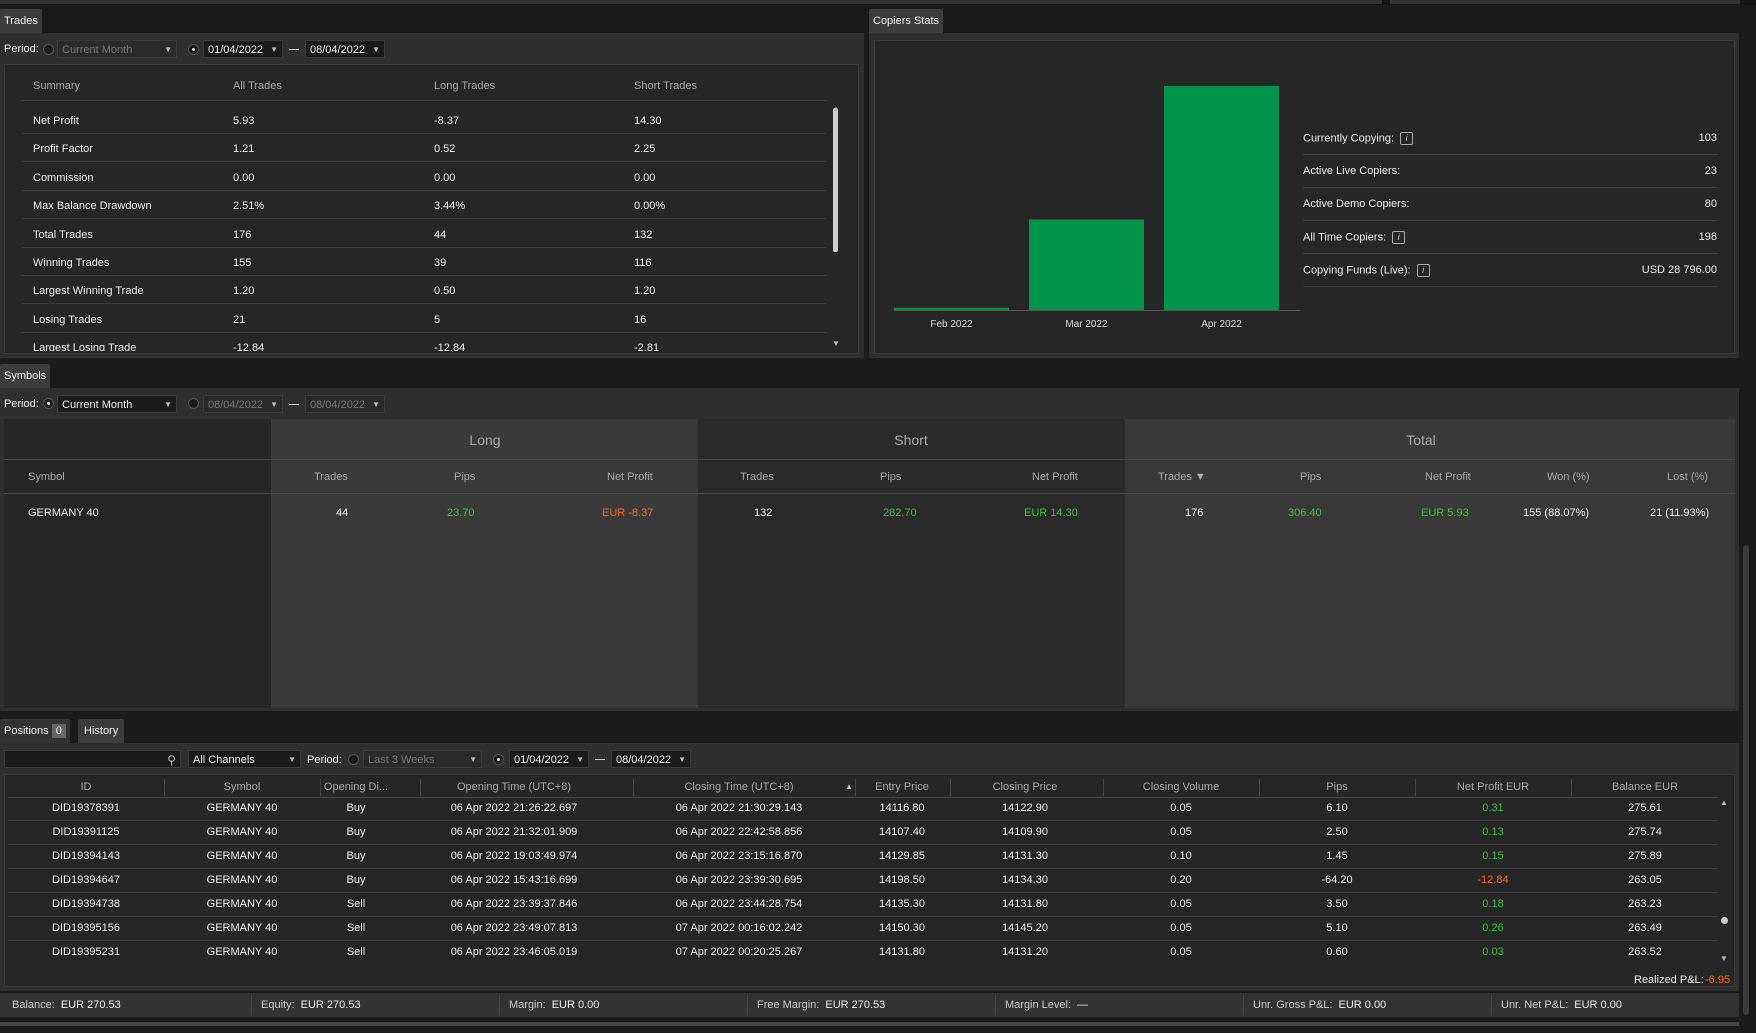 This screenshot has width=1756, height=1033. Describe the element at coordinates (739, 880) in the screenshot. I see `history-cell: 06 Apr 2022 23:39:30.695` at that location.